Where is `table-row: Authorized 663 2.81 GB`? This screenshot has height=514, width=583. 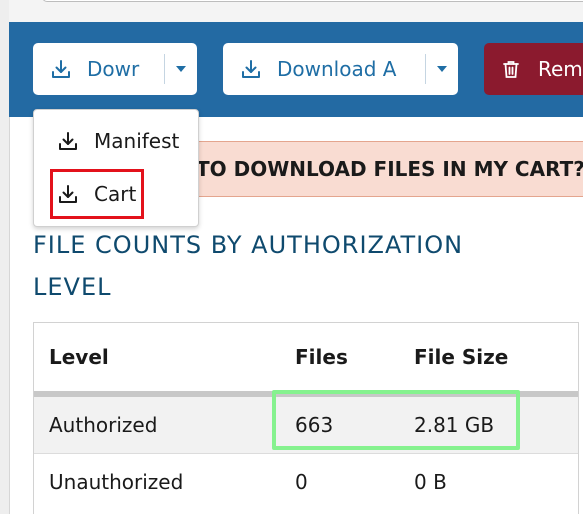
table-row: Authorized 663 2.81 GB is located at coordinates (306, 425).